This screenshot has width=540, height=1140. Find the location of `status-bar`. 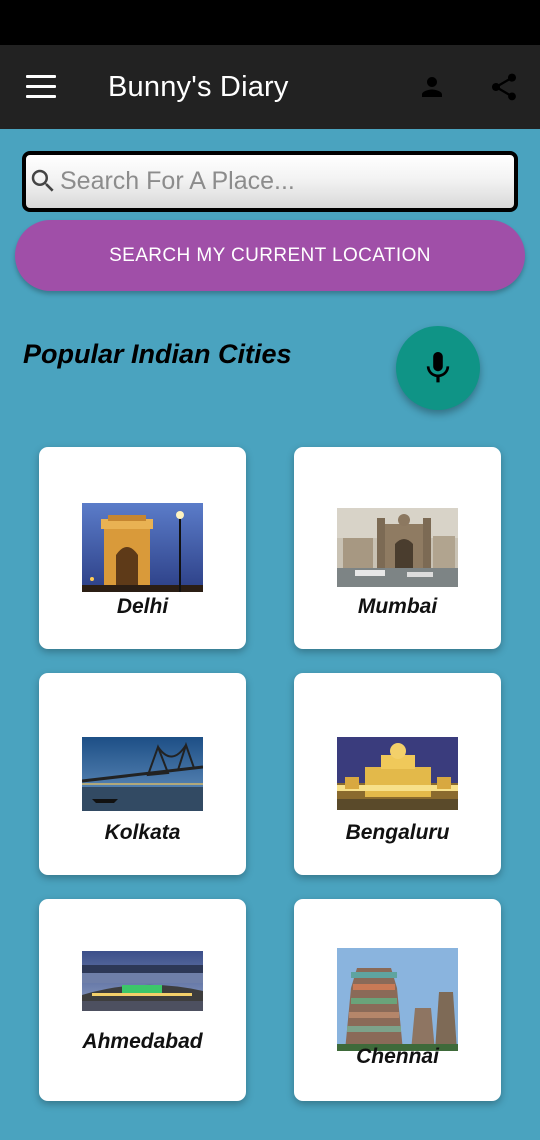

status-bar is located at coordinates (270, 22).